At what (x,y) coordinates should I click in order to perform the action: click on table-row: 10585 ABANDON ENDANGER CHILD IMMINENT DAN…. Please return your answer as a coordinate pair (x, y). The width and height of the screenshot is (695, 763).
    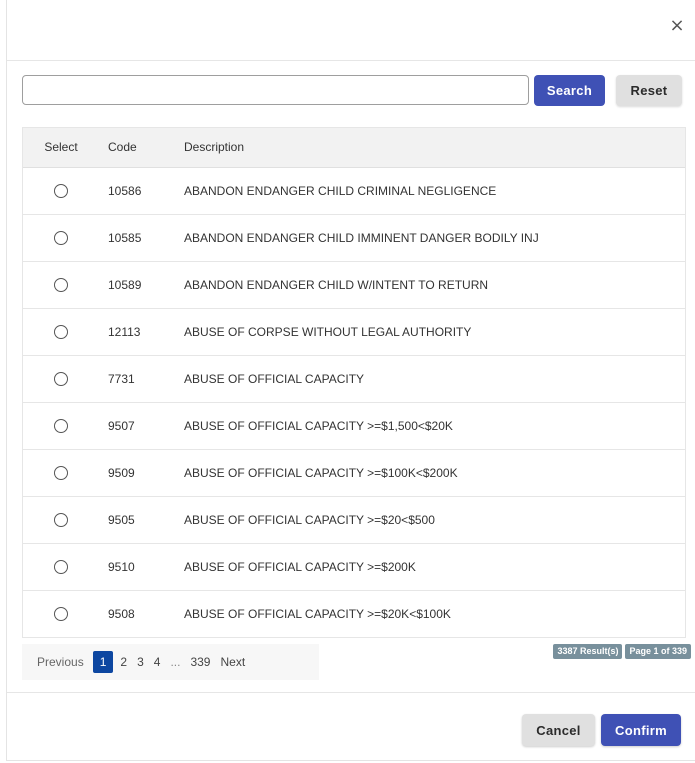
    Looking at the image, I should click on (354, 237).